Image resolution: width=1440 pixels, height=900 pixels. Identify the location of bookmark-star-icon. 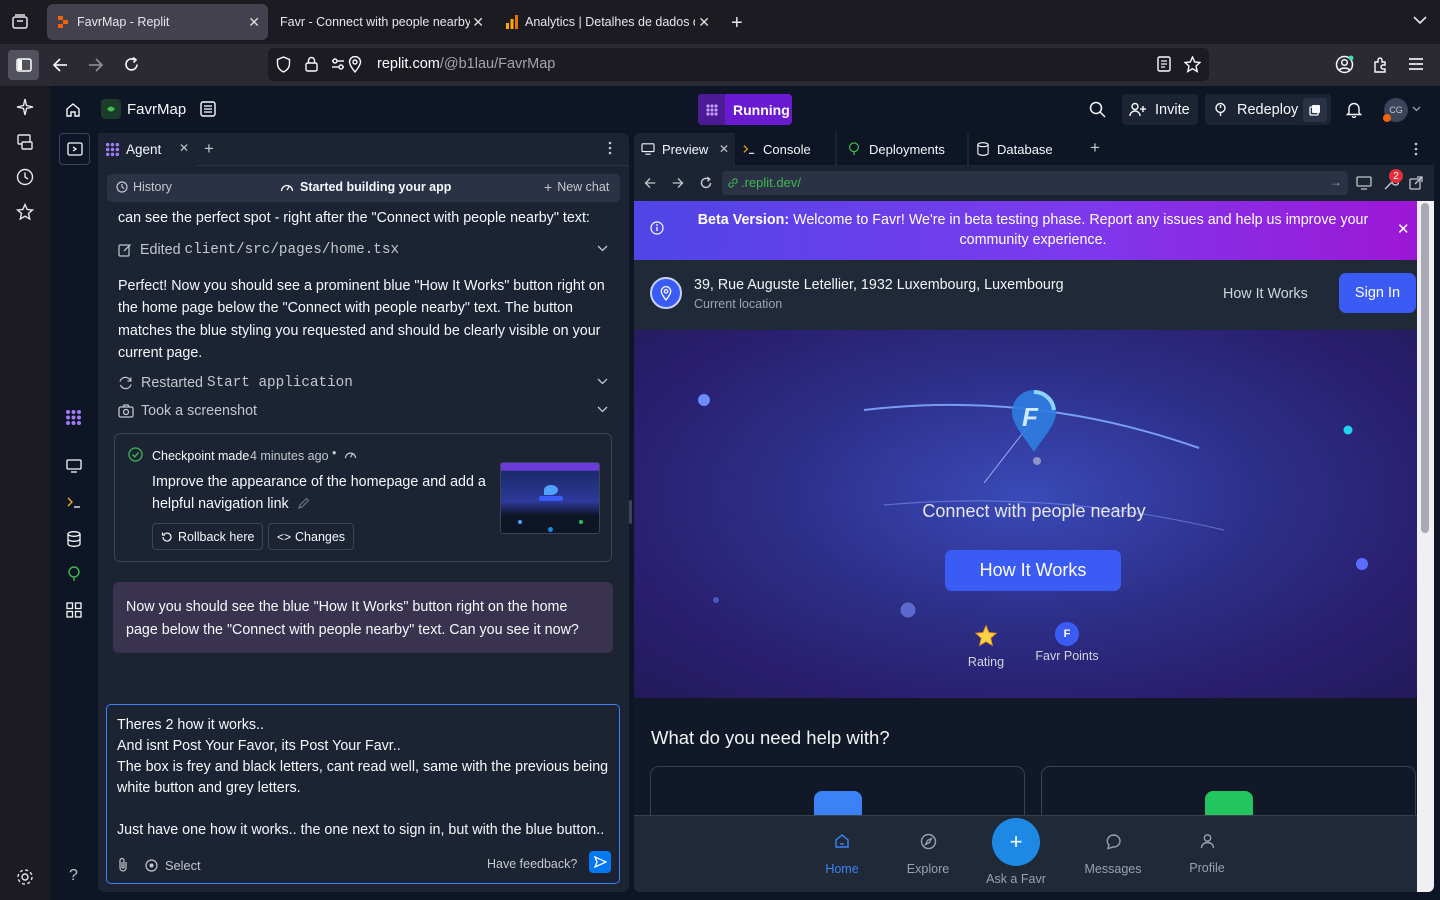
(1192, 64).